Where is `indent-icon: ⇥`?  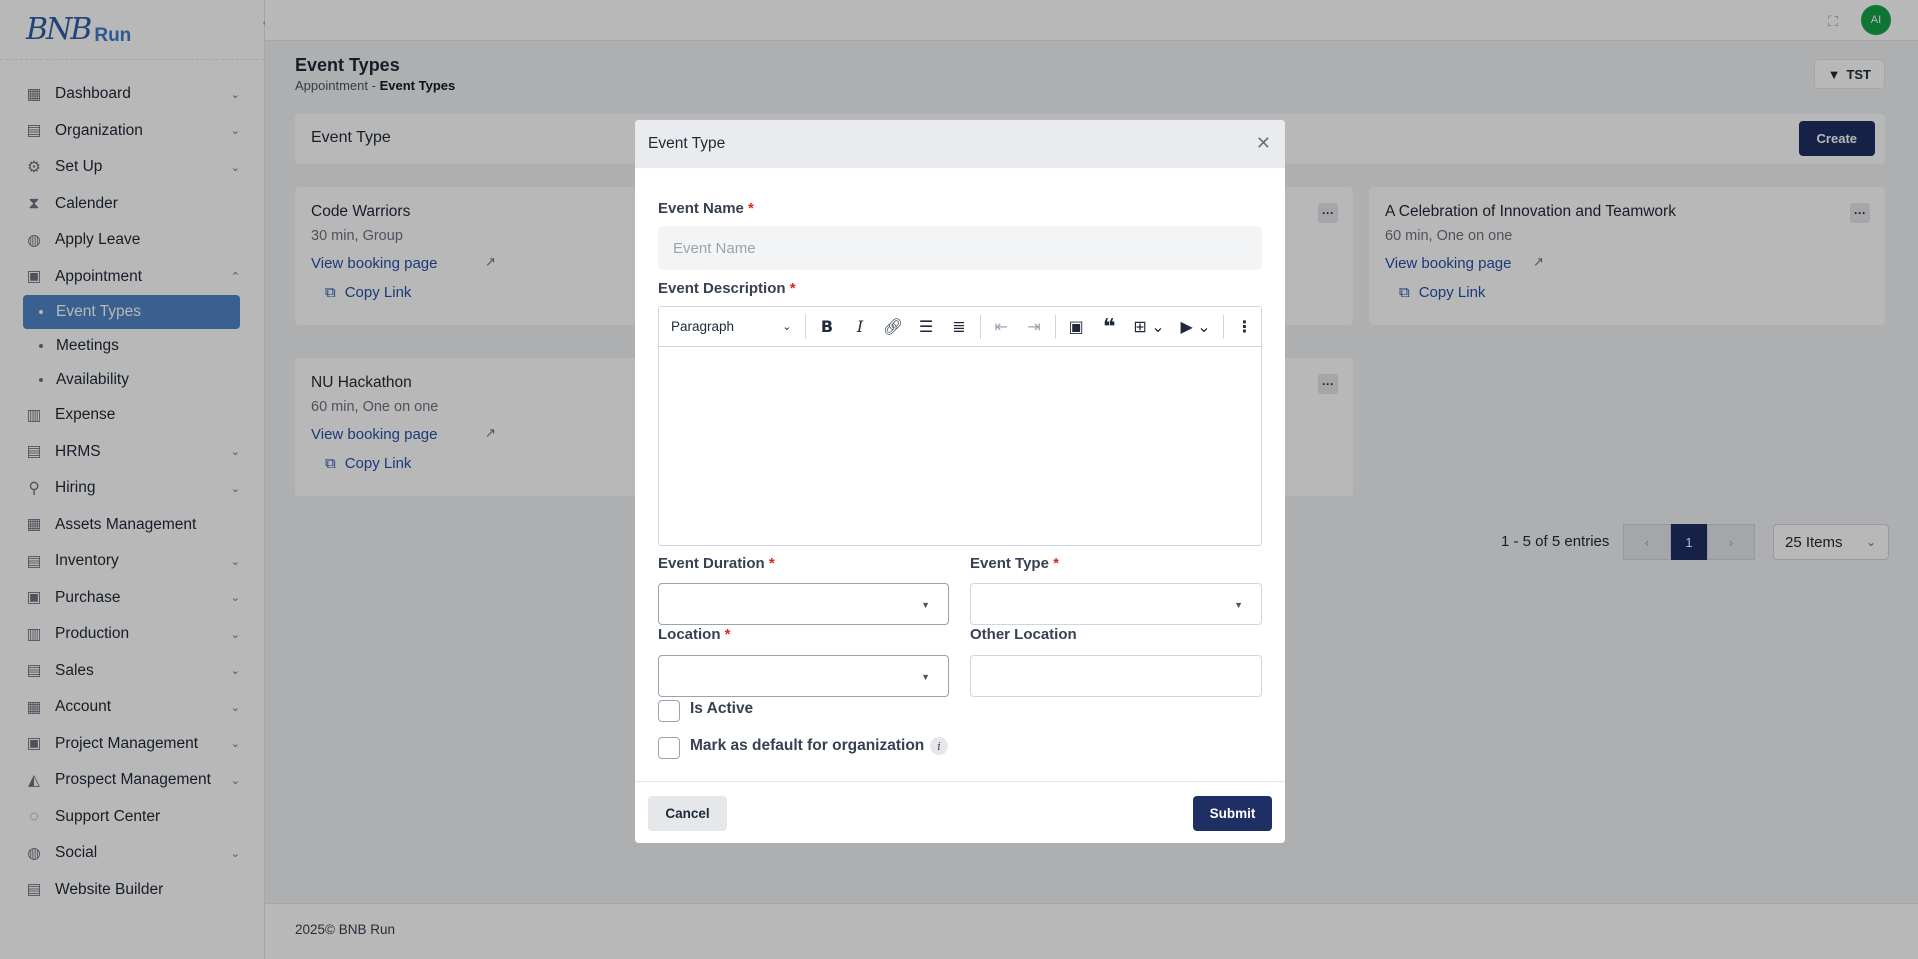 indent-icon: ⇥ is located at coordinates (1034, 327).